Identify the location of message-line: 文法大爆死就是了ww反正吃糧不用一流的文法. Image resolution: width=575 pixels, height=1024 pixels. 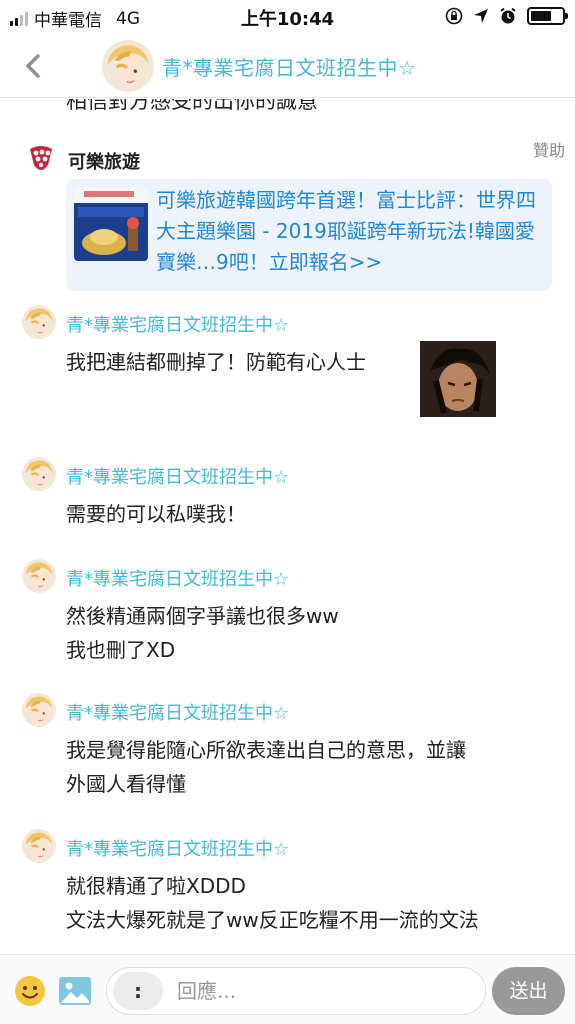
(272, 920).